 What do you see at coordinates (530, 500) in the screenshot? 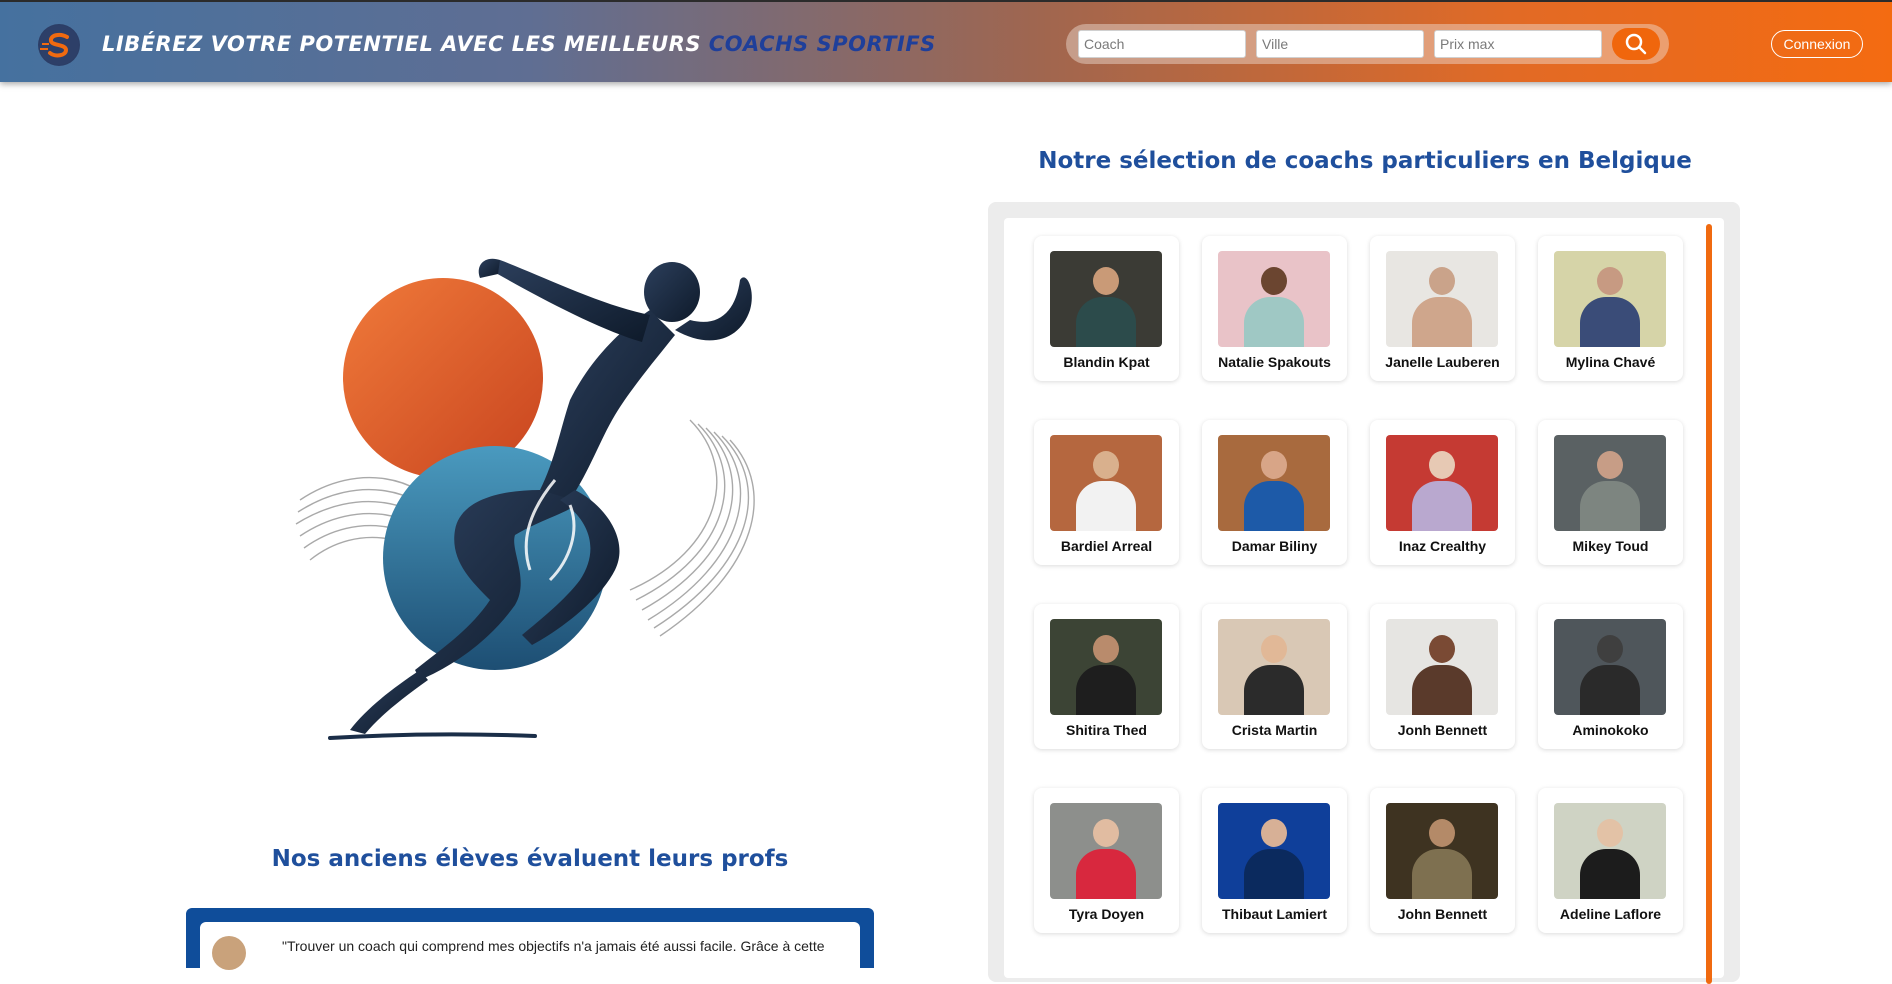
I see `runner-illustration` at bounding box center [530, 500].